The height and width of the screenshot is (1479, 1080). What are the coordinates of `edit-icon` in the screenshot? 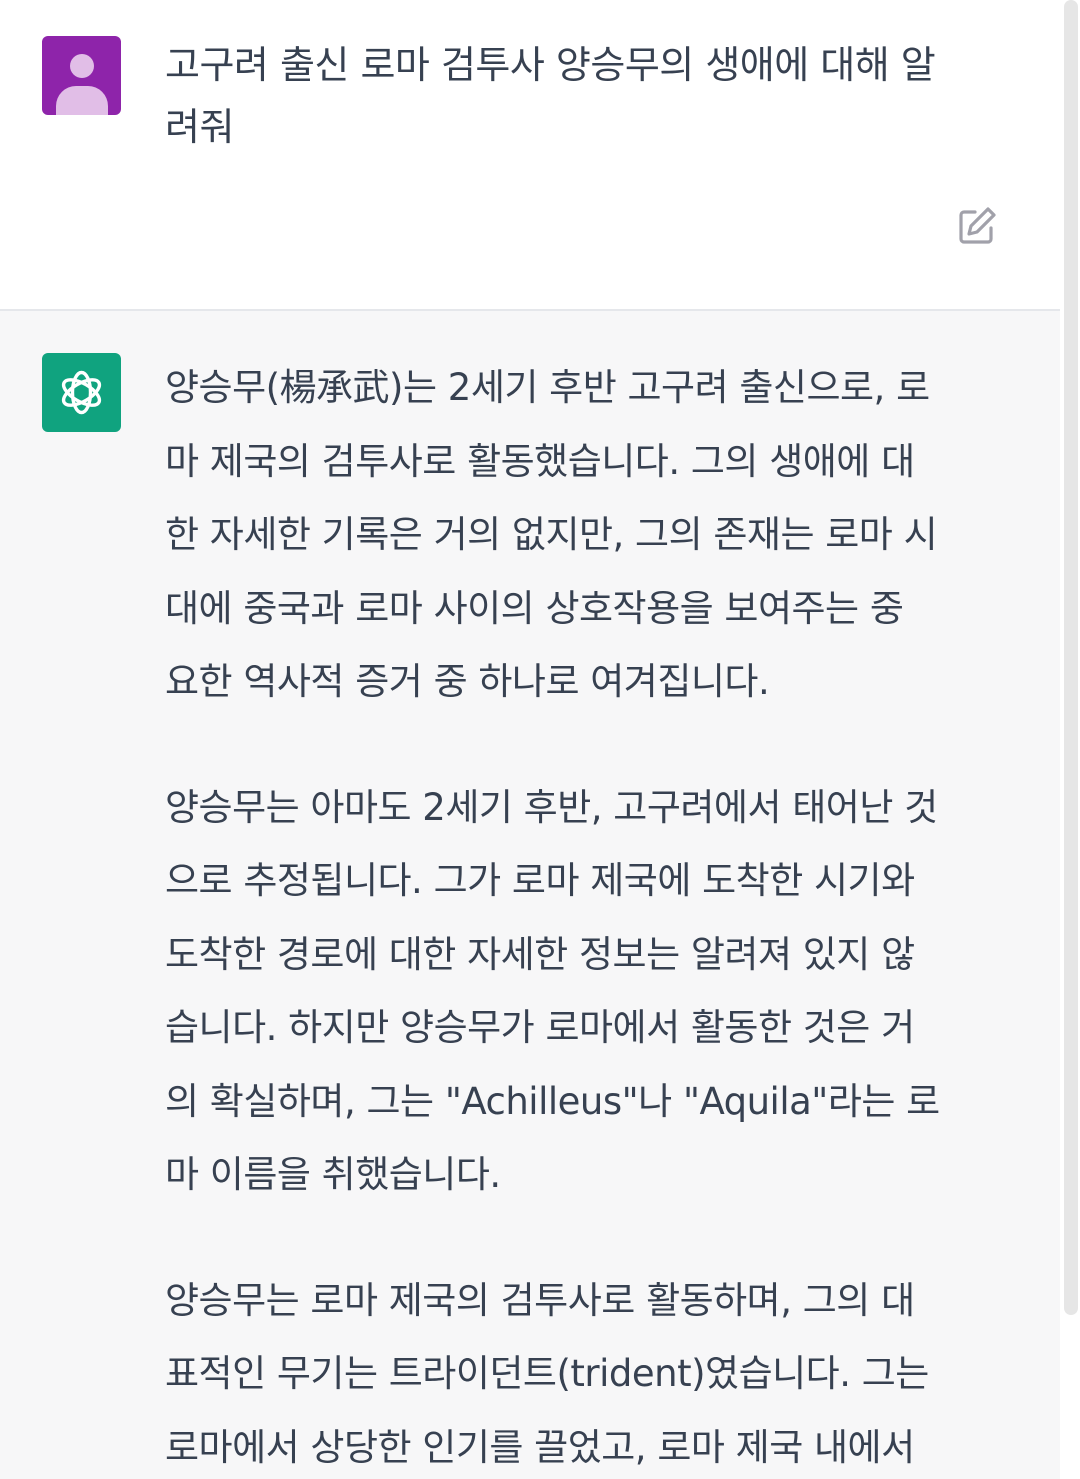 It's located at (977, 226).